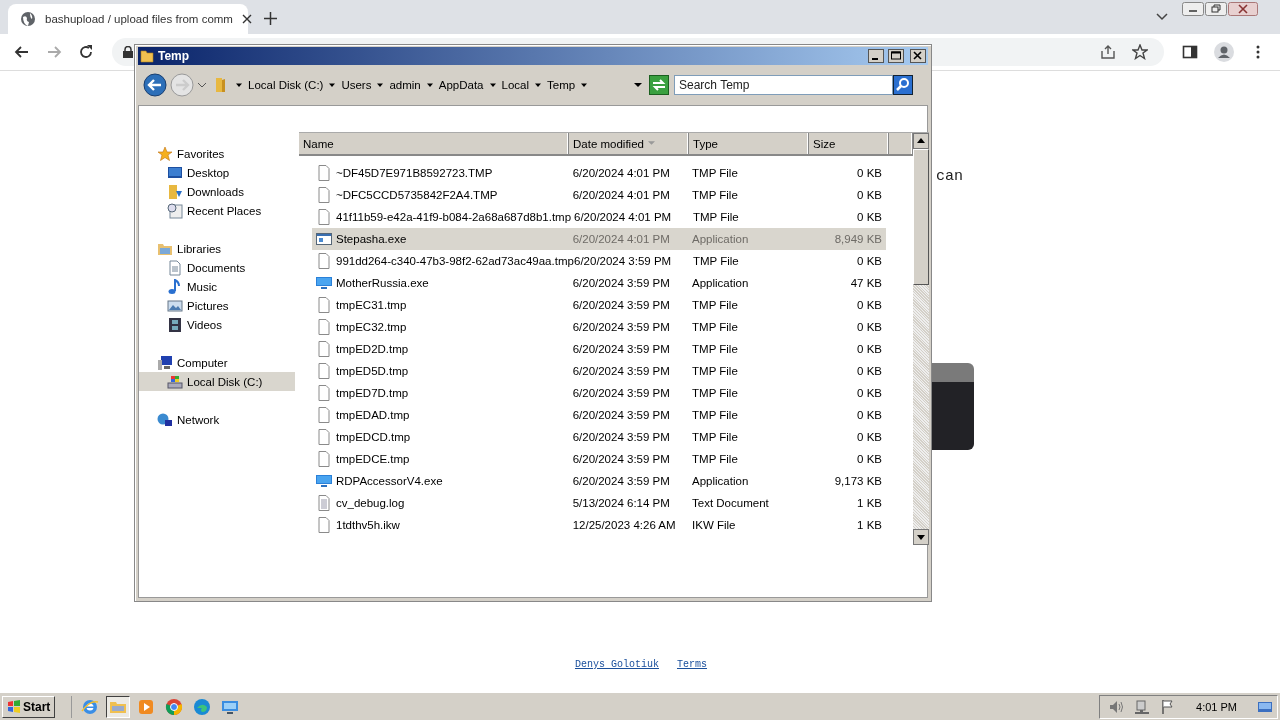 The image size is (1280, 720). I want to click on nav-group: Libraries, so click(217, 248).